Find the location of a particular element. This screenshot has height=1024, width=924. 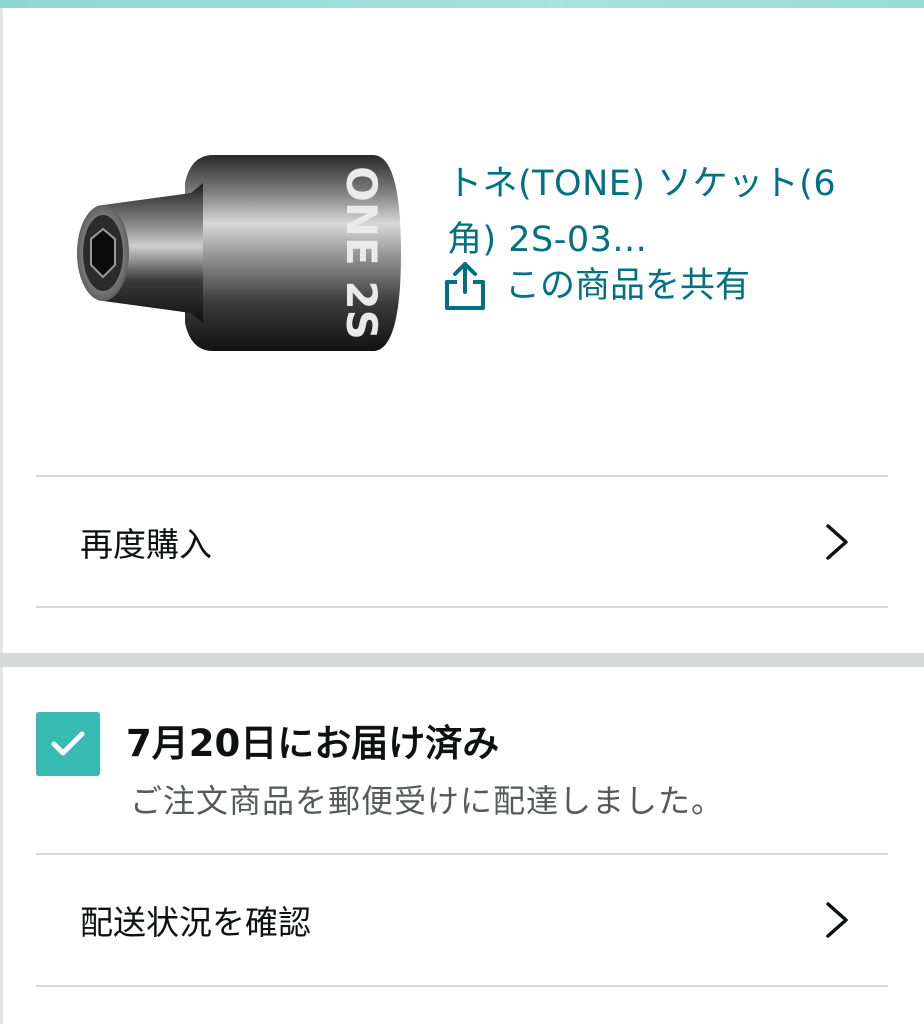

delivery-status: 7月20日にお届け済み ご注文商品を郵便受けに配達しました。 is located at coordinates (462, 770).